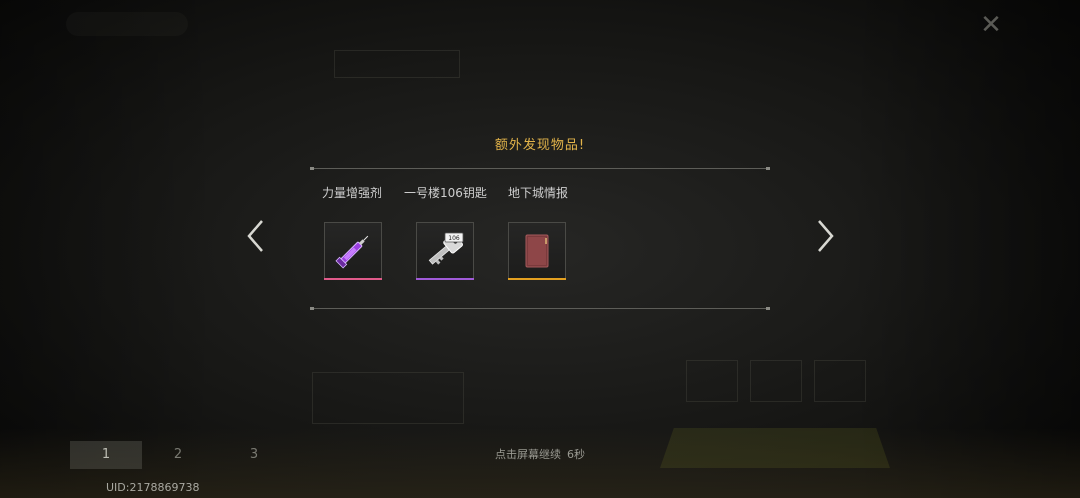  What do you see at coordinates (388, 398) in the screenshot?
I see `background-inventory-grid` at bounding box center [388, 398].